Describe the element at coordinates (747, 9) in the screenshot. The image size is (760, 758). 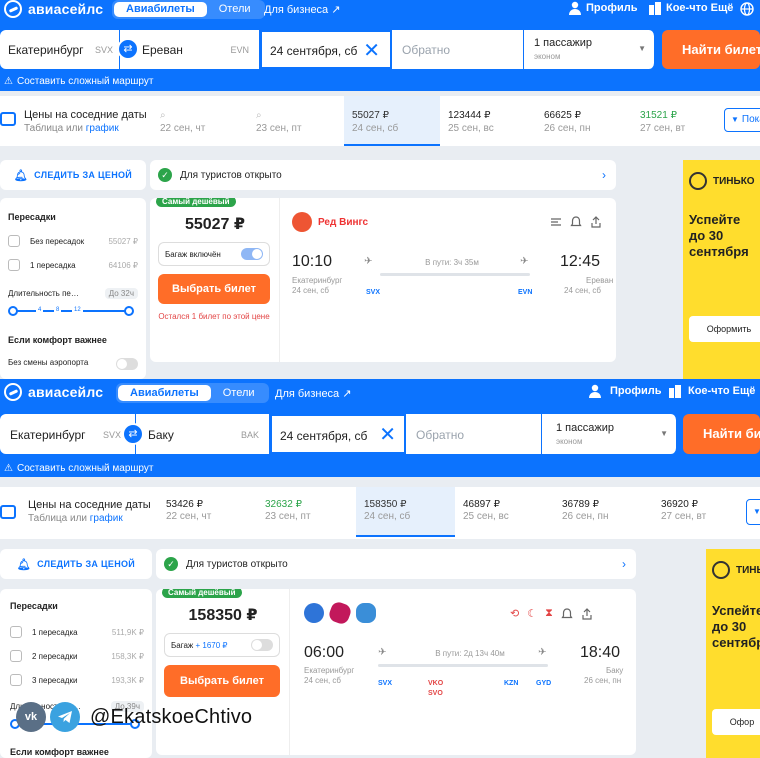
I see `globe-icon` at that location.